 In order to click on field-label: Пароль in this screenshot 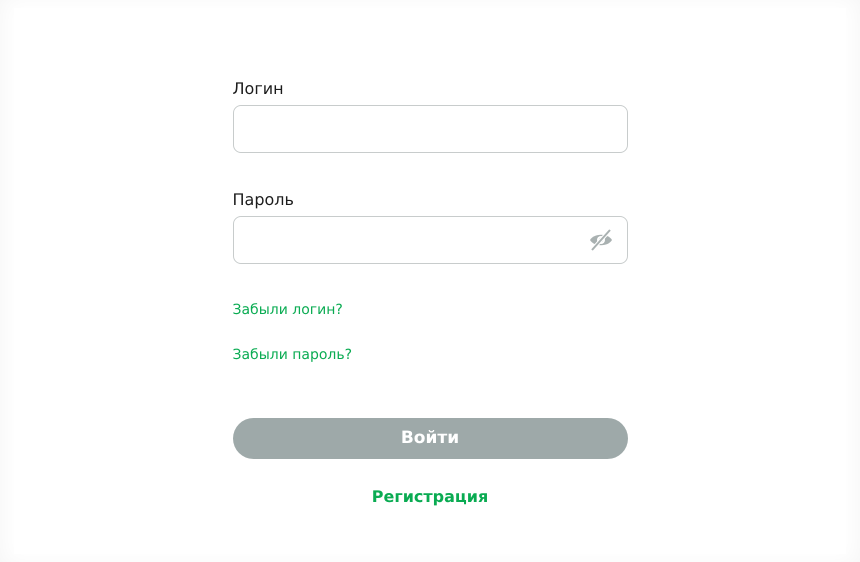, I will do `click(263, 200)`.